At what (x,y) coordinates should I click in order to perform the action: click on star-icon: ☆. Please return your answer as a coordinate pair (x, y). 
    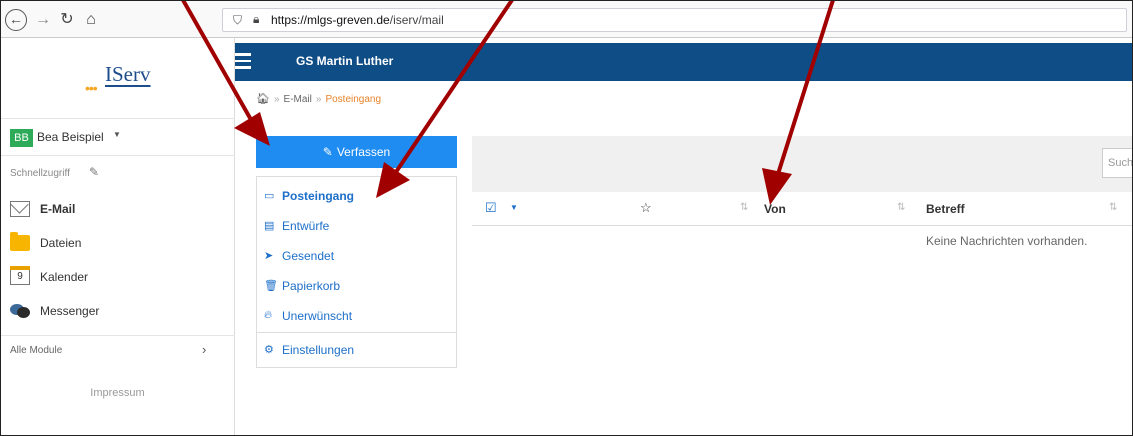
    Looking at the image, I should click on (646, 208).